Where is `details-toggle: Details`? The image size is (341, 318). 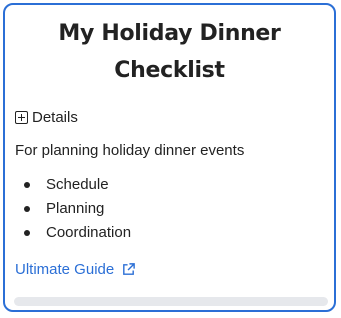
details-toggle: Details is located at coordinates (46, 117).